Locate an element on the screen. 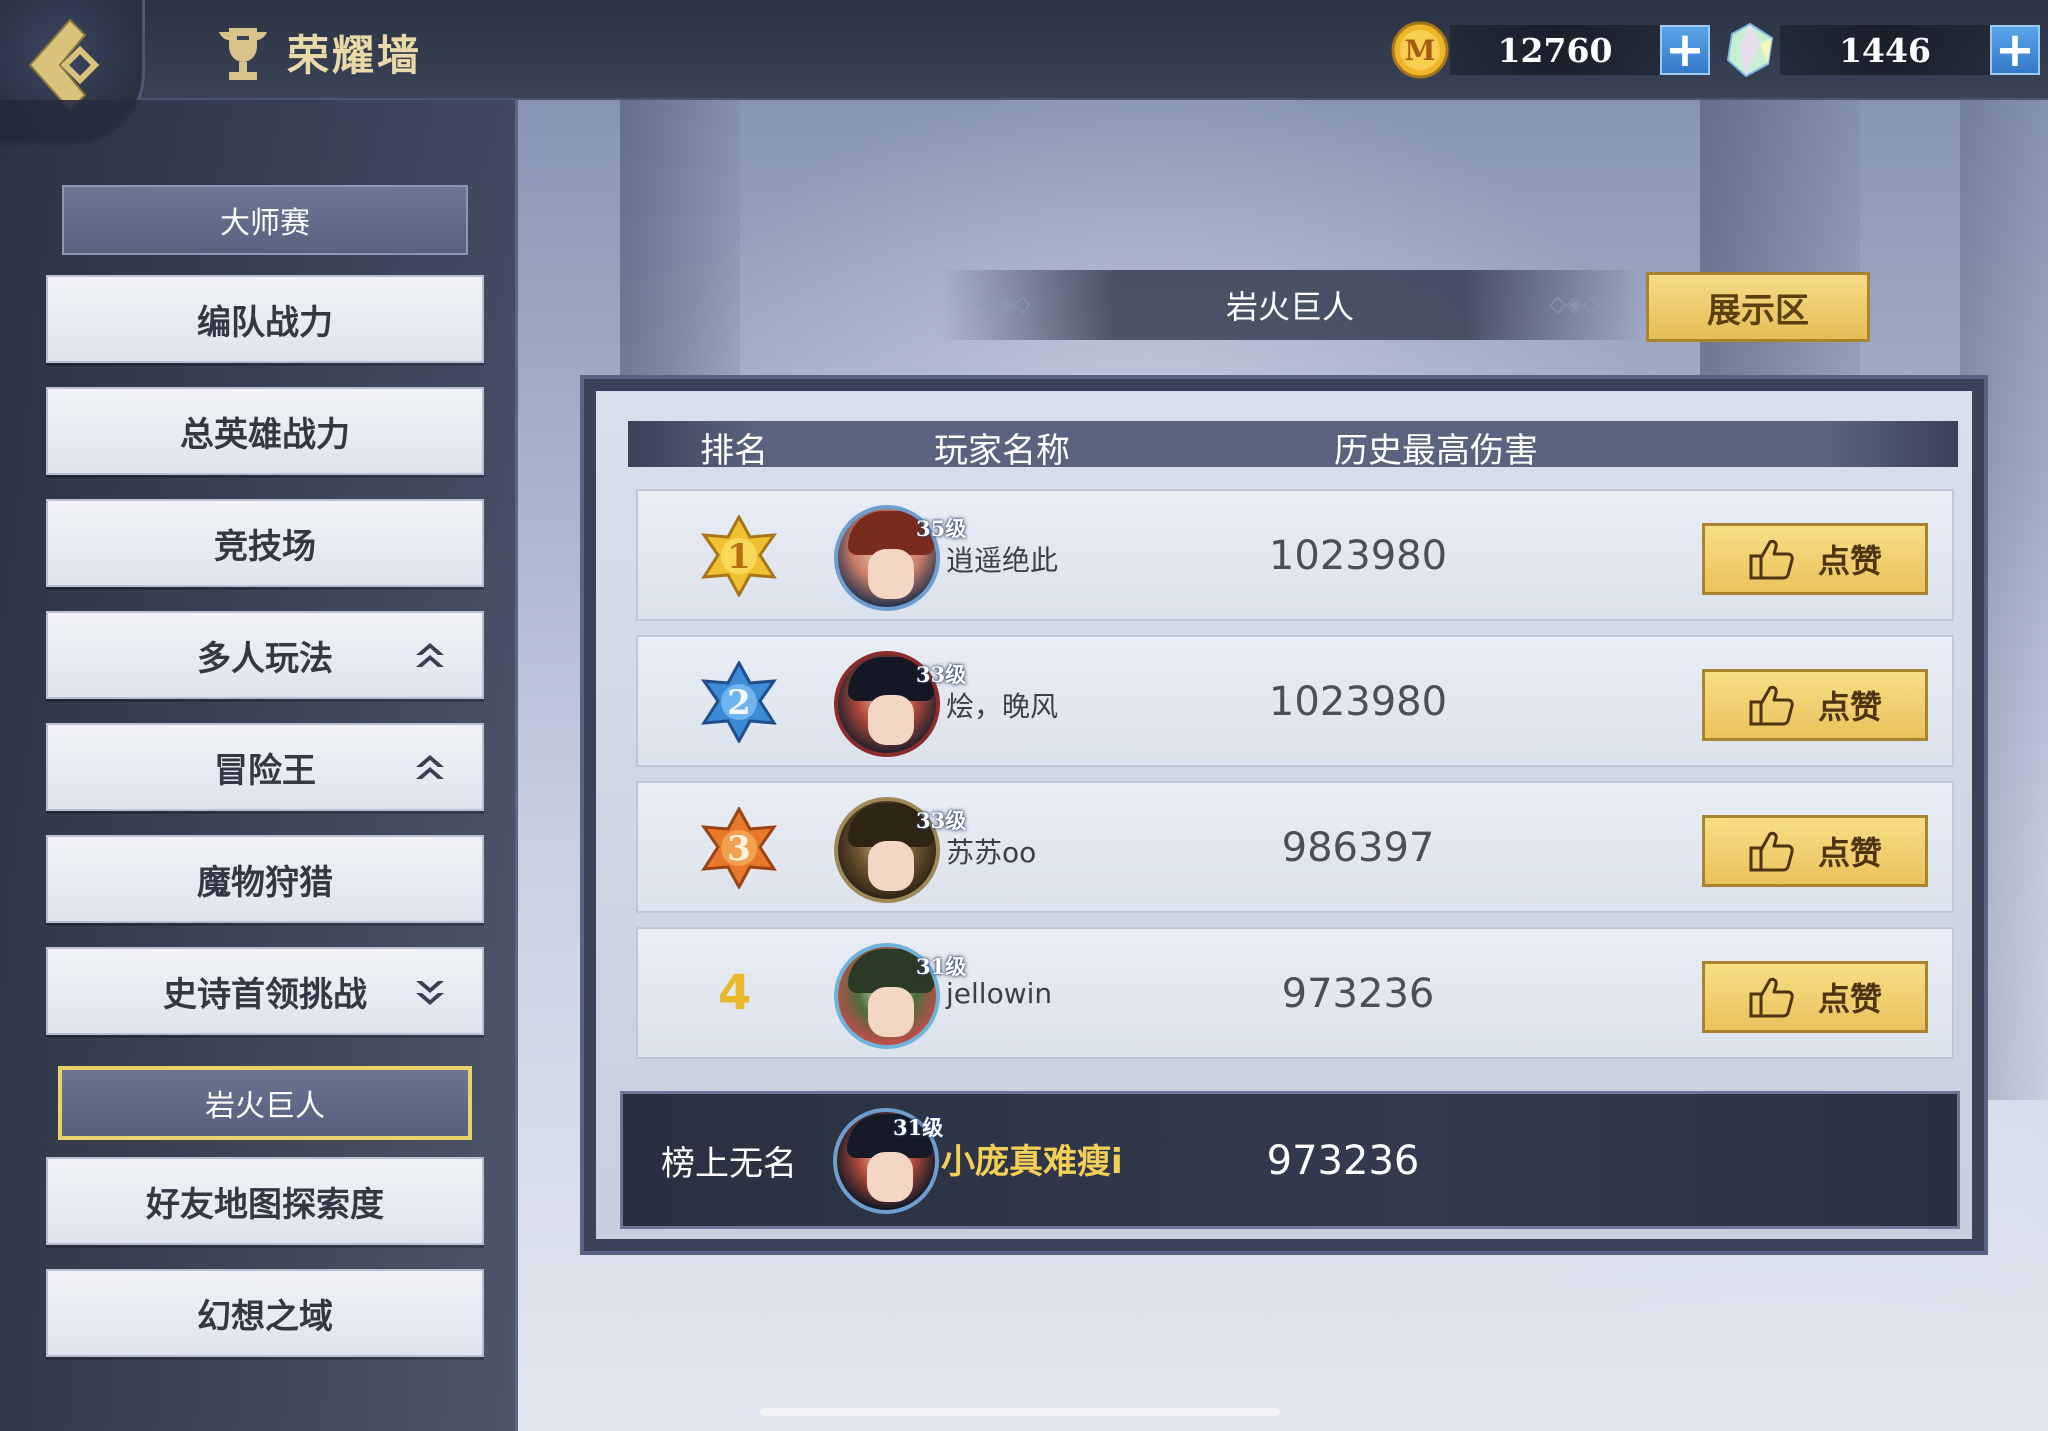 This screenshot has height=1431, width=2048. chevron-down-icon is located at coordinates (430, 993).